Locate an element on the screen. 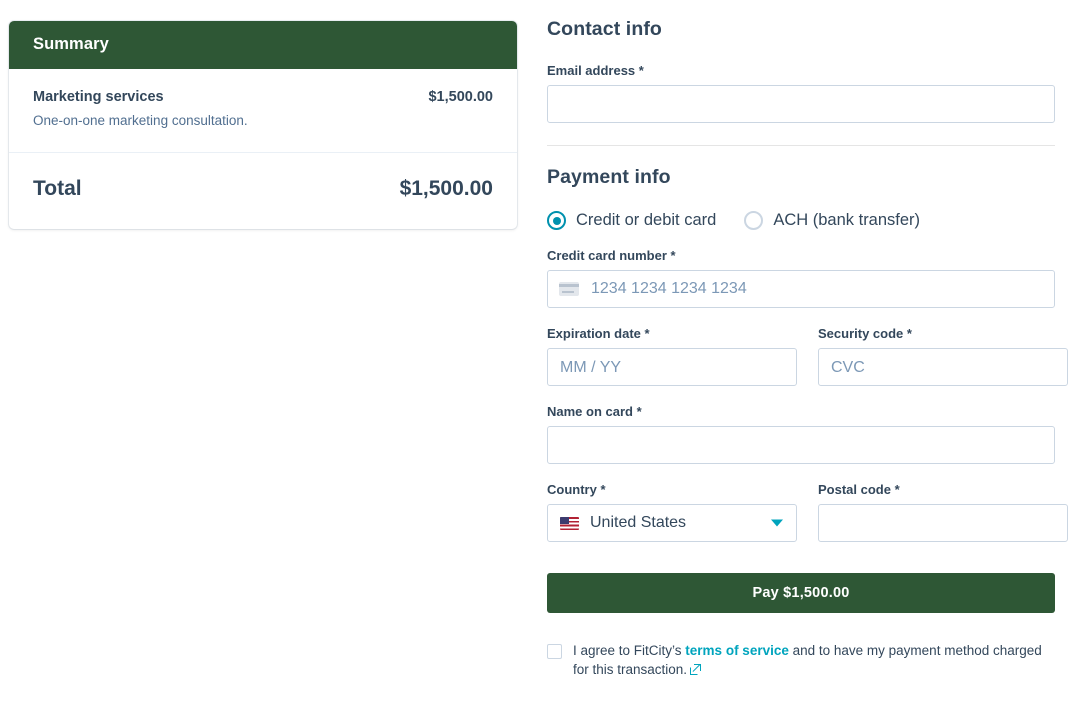  name-on-card-label: Name on card * is located at coordinates (594, 411).